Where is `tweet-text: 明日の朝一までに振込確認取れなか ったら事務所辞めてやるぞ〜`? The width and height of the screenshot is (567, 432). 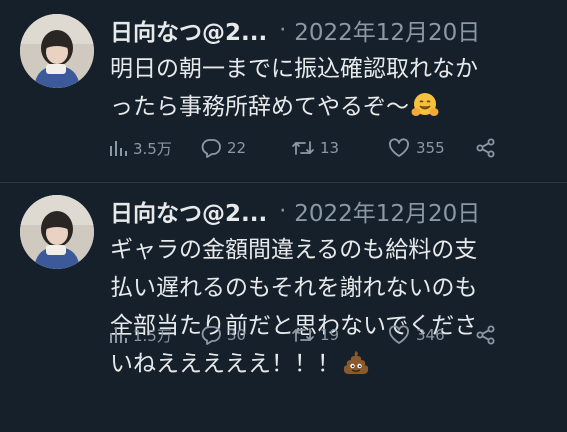
tweet-text: 明日の朝一までに振込確認取れなか ったら事務所辞めてやるぞ〜 is located at coordinates (330, 90).